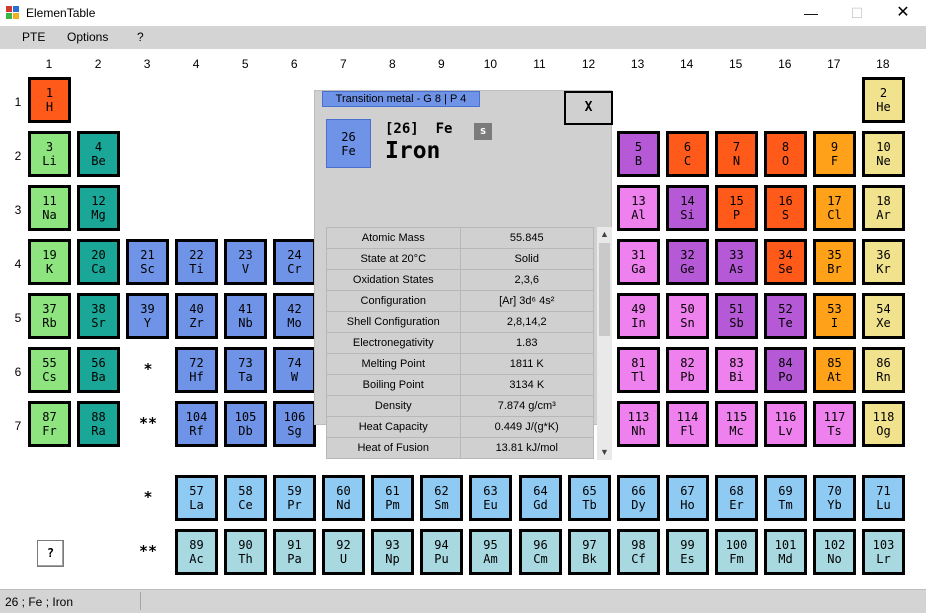 The image size is (926, 613). Describe the element at coordinates (834, 208) in the screenshot. I see `element-tile-cl: 17 Cl` at that location.